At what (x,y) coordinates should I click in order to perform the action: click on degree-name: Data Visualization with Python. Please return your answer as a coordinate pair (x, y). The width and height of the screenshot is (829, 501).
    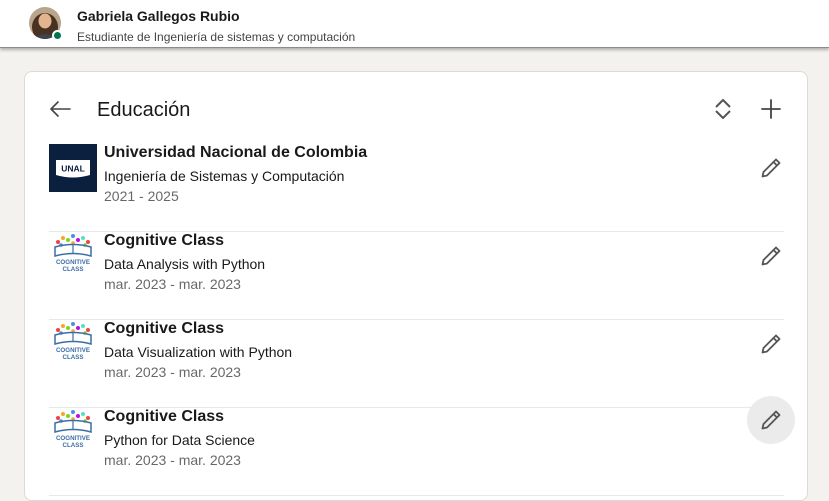
    Looking at the image, I should click on (198, 352).